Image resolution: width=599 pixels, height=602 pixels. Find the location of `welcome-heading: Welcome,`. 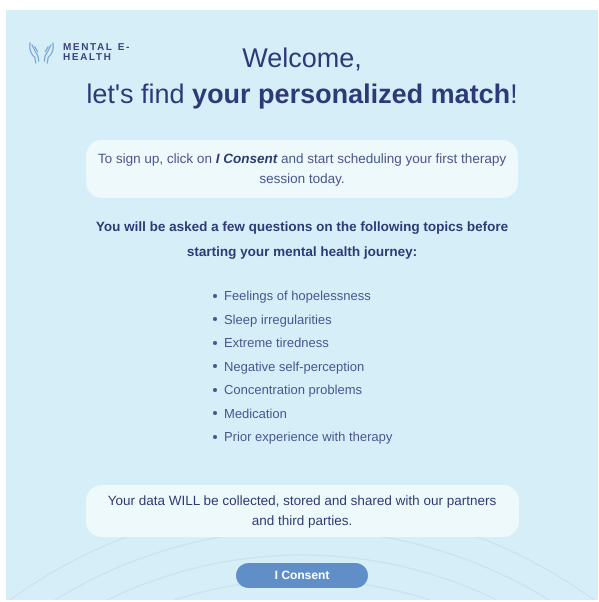

welcome-heading: Welcome, is located at coordinates (302, 58).